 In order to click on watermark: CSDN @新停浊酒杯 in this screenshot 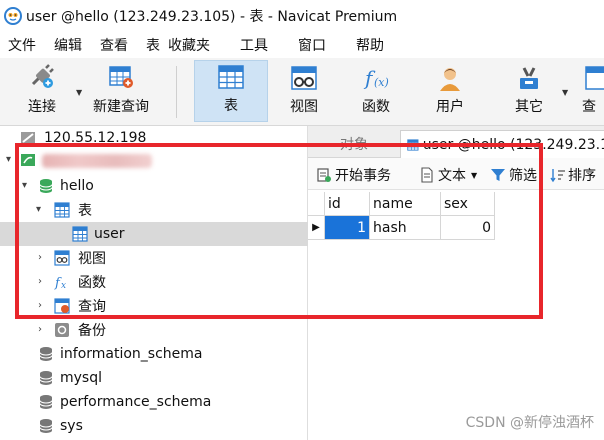, I will do `click(529, 423)`.